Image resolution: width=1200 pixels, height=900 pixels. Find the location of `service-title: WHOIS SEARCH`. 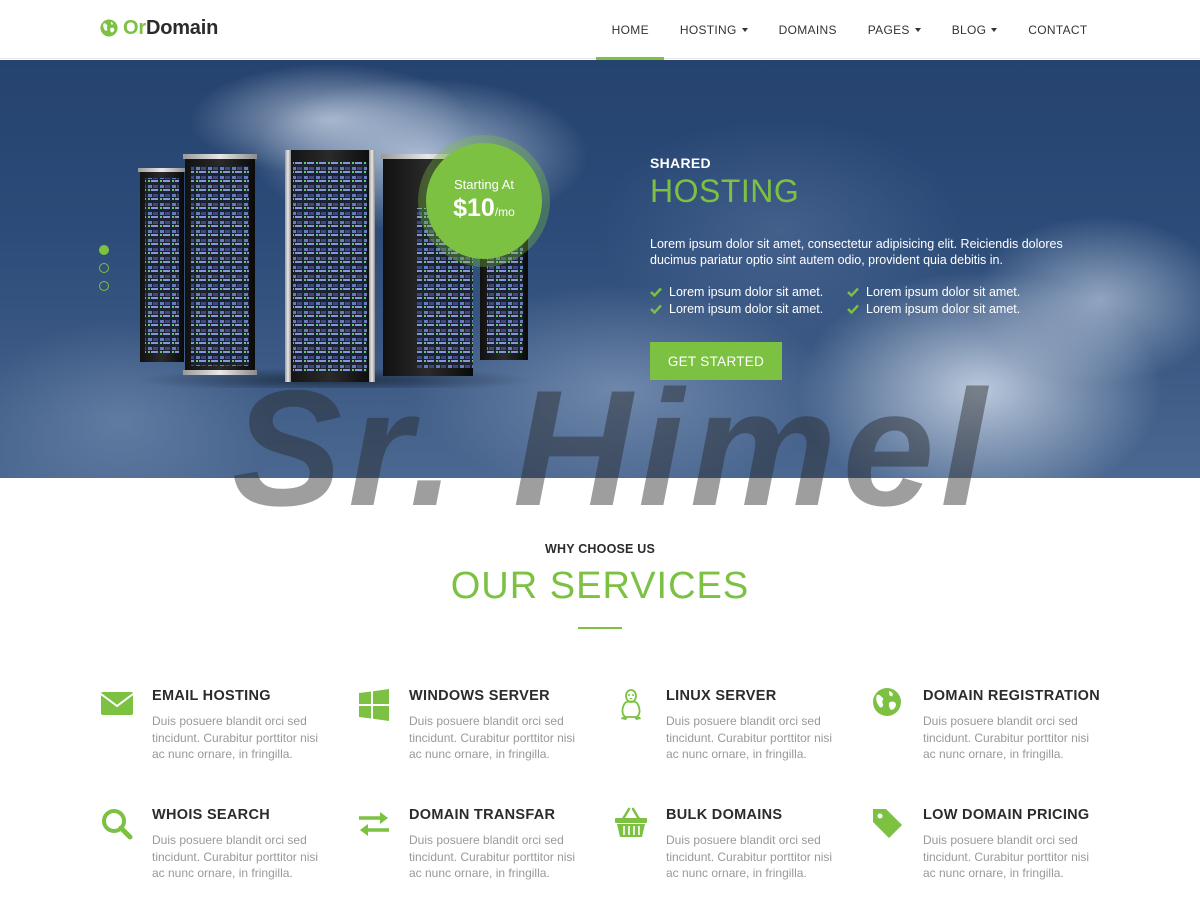

service-title: WHOIS SEARCH is located at coordinates (211, 815).